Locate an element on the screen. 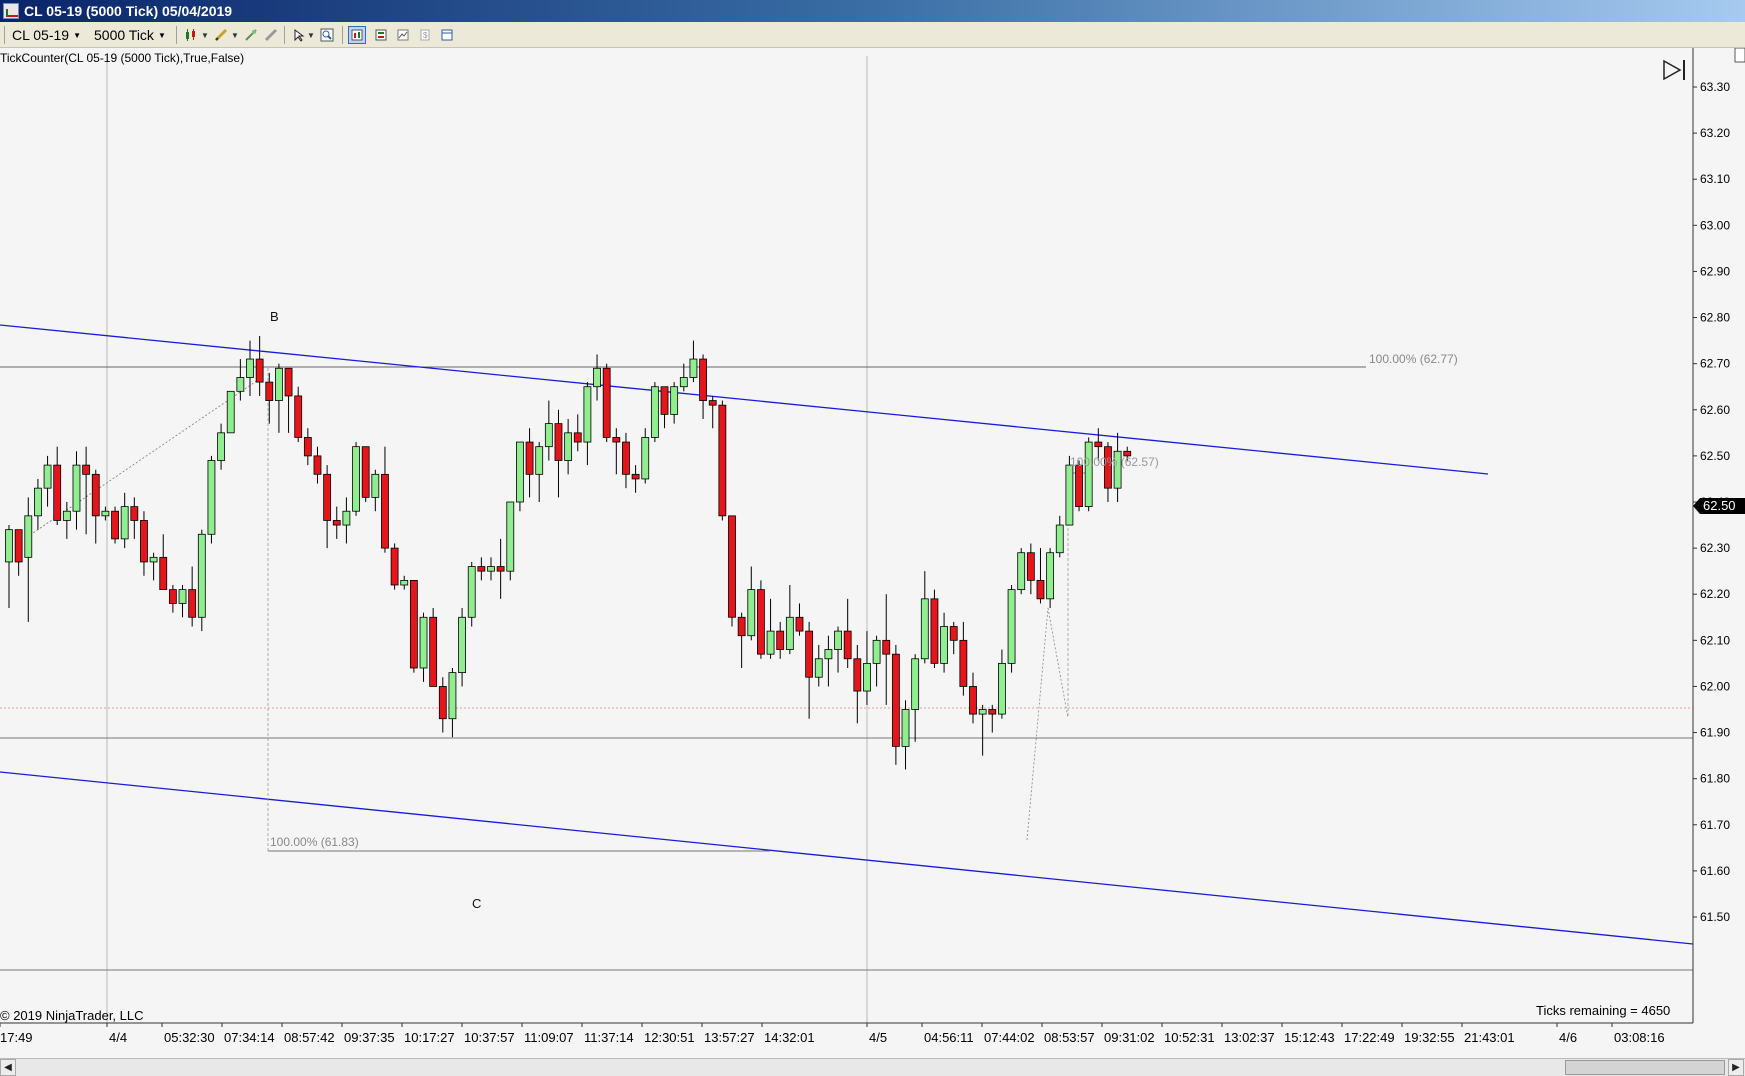 The image size is (1745, 1076). scroll-right-arrow-icon: ▶ is located at coordinates (1736, 1067).